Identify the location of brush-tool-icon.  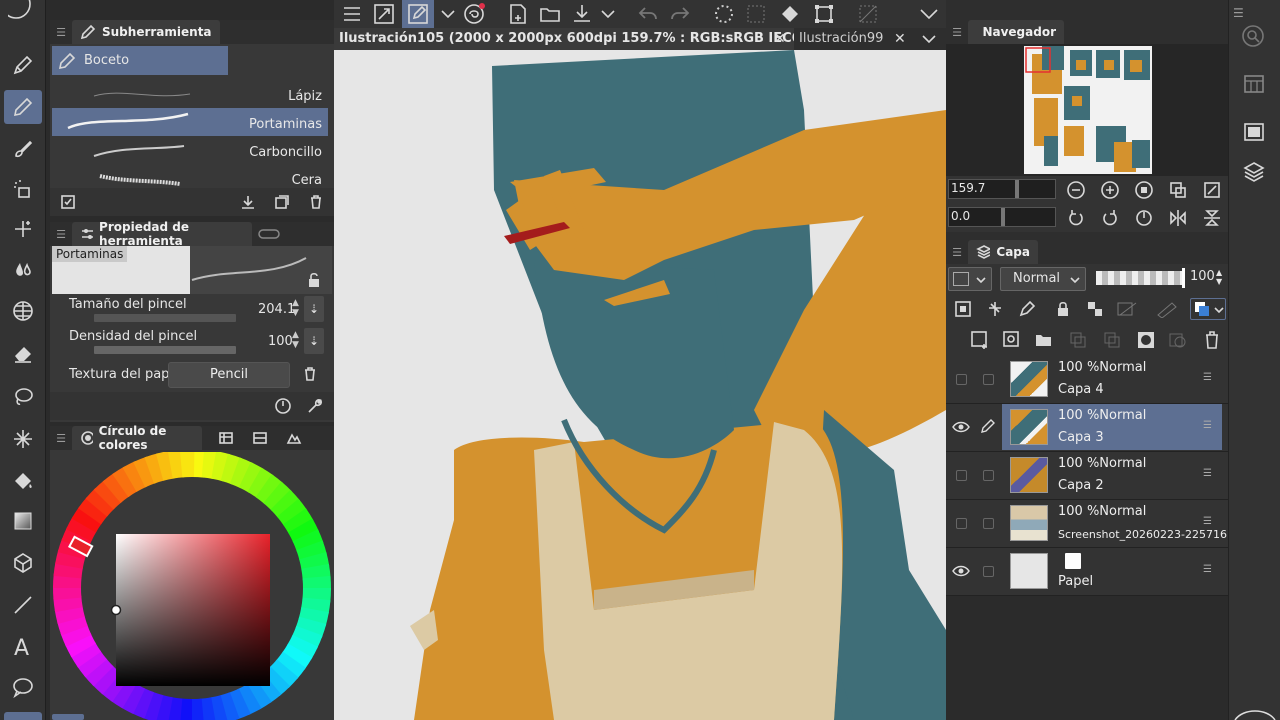
(23, 149).